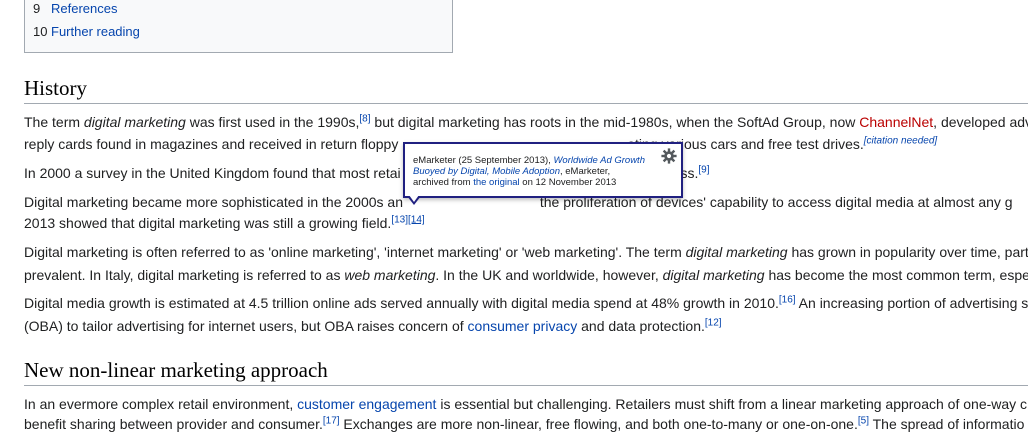 This screenshot has height=434, width=1028. Describe the element at coordinates (443, 182) in the screenshot. I see `text: archived from` at that location.